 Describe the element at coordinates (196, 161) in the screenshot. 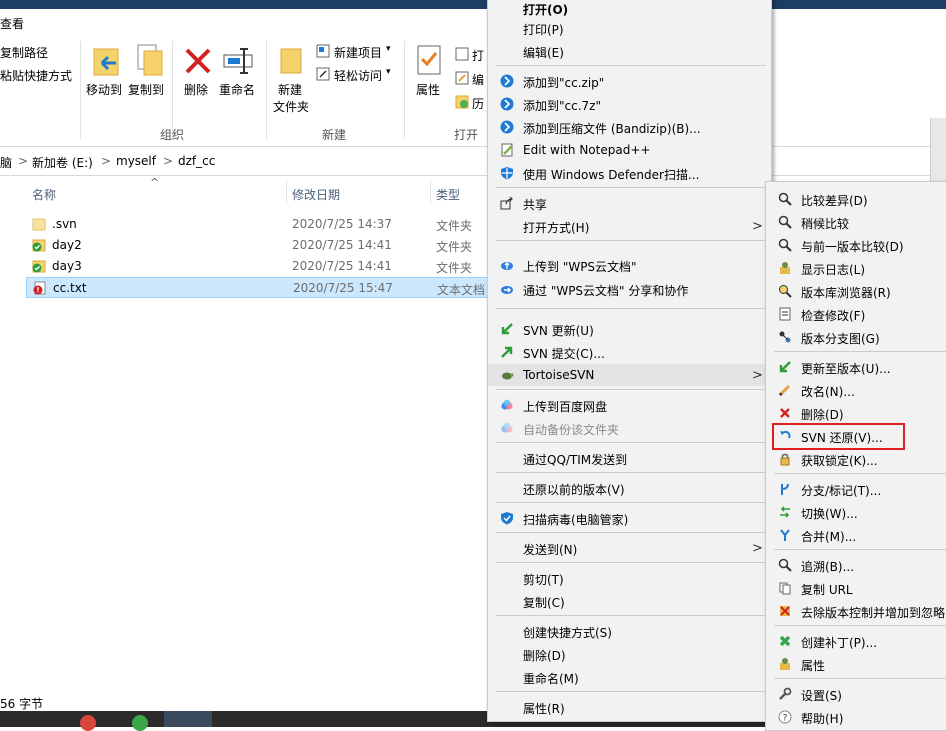

I see `breadcrumb-dzf-cc: dzf_cc` at that location.